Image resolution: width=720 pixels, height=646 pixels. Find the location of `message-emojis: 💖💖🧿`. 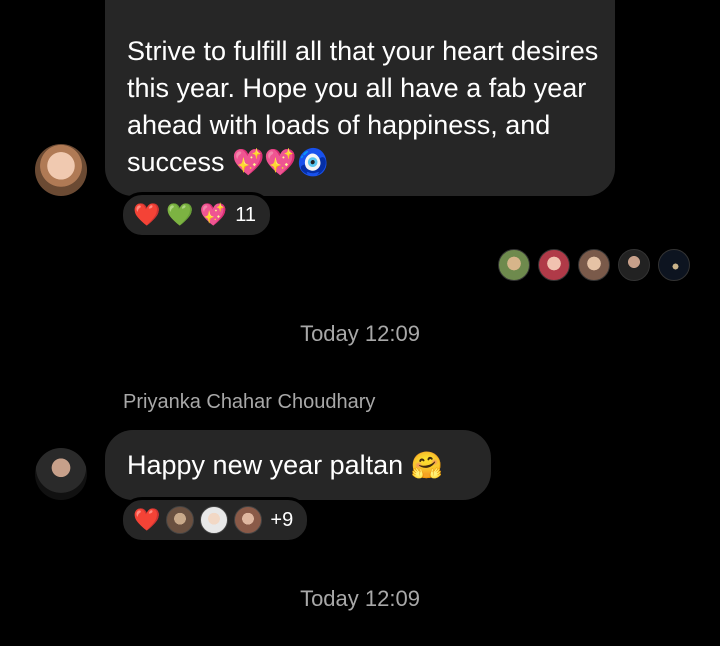

message-emojis: 💖💖🧿 is located at coordinates (281, 162).